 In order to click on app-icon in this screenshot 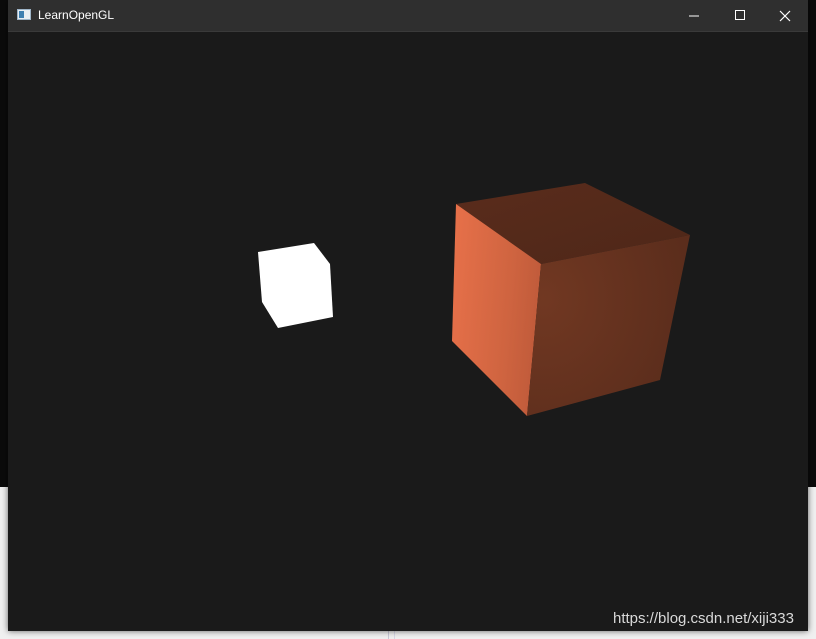, I will do `click(24, 14)`.